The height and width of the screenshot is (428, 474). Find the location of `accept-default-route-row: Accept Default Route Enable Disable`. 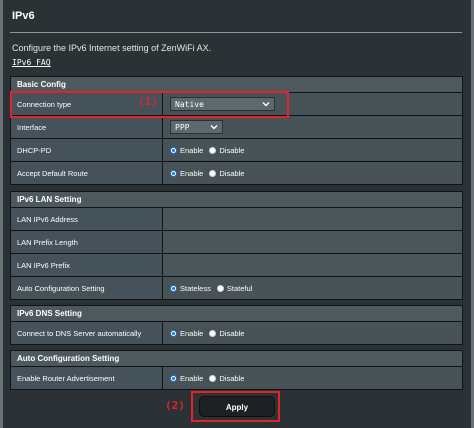

accept-default-route-row: Accept Default Route Enable Disable is located at coordinates (236, 173).